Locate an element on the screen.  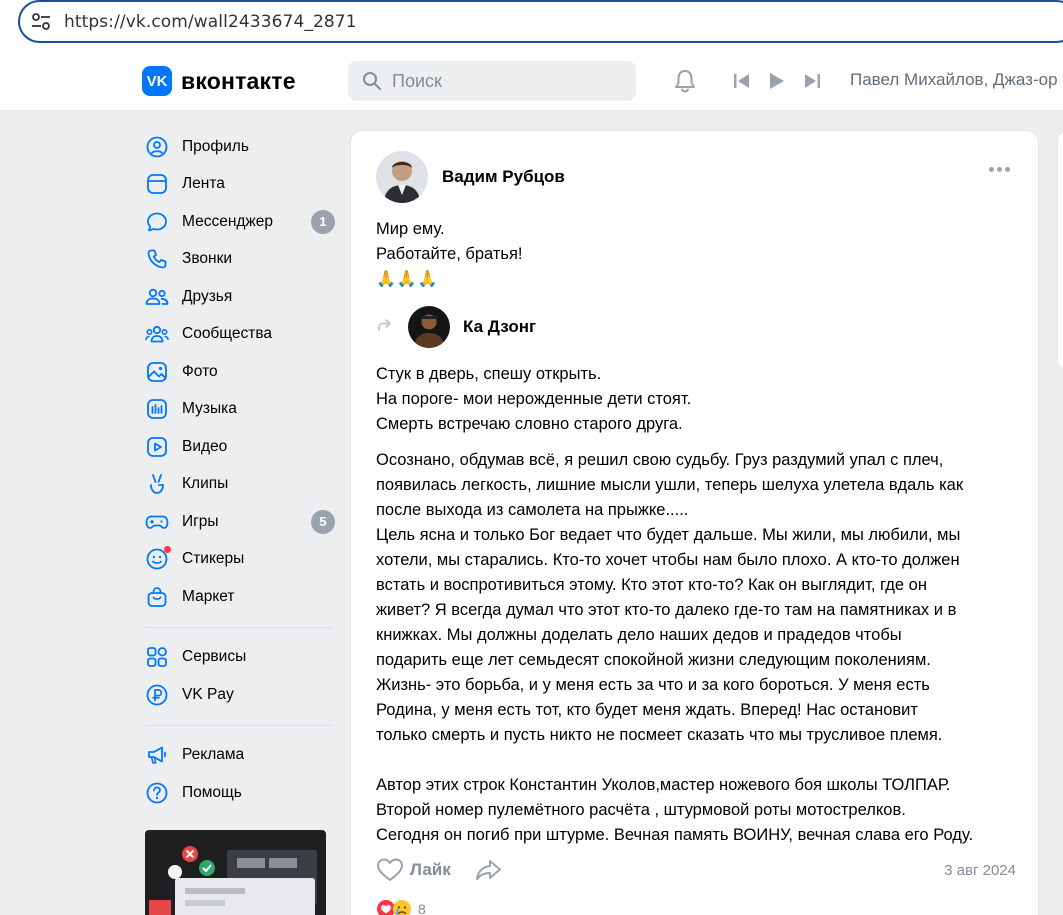
search-box is located at coordinates (492, 81).